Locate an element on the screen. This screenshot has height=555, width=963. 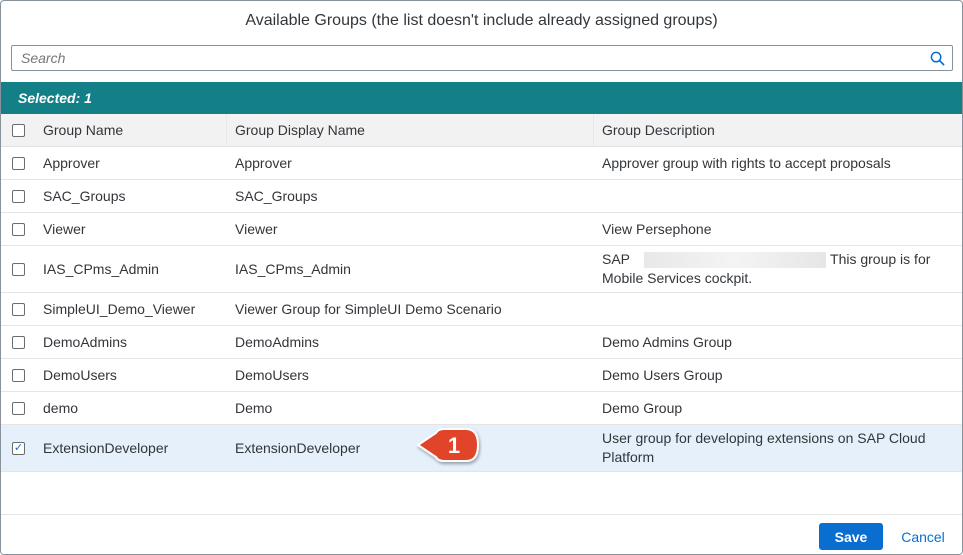
row-checkbox-cell: ✓ is located at coordinates (18, 448).